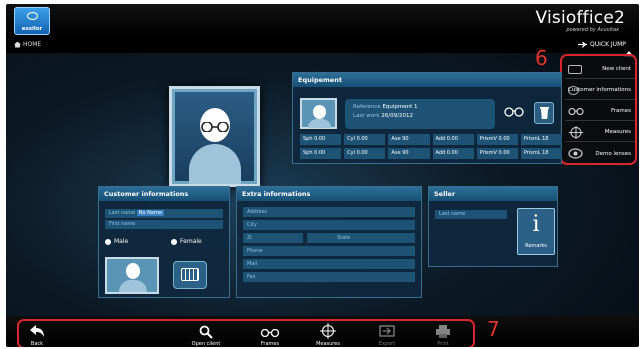 The width and height of the screenshot is (644, 349). I want to click on city-label: City, so click(252, 225).